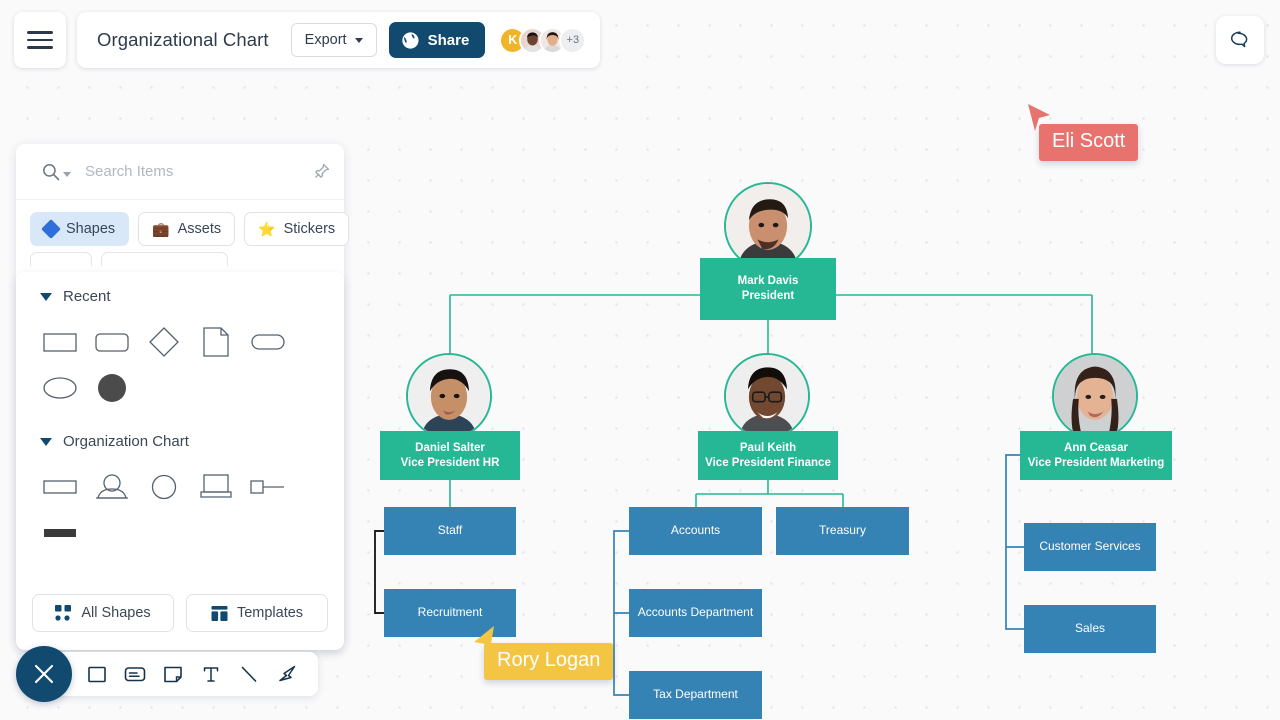 This screenshot has width=1280, height=720. What do you see at coordinates (325, 40) in the screenshot?
I see `export-label: Export` at bounding box center [325, 40].